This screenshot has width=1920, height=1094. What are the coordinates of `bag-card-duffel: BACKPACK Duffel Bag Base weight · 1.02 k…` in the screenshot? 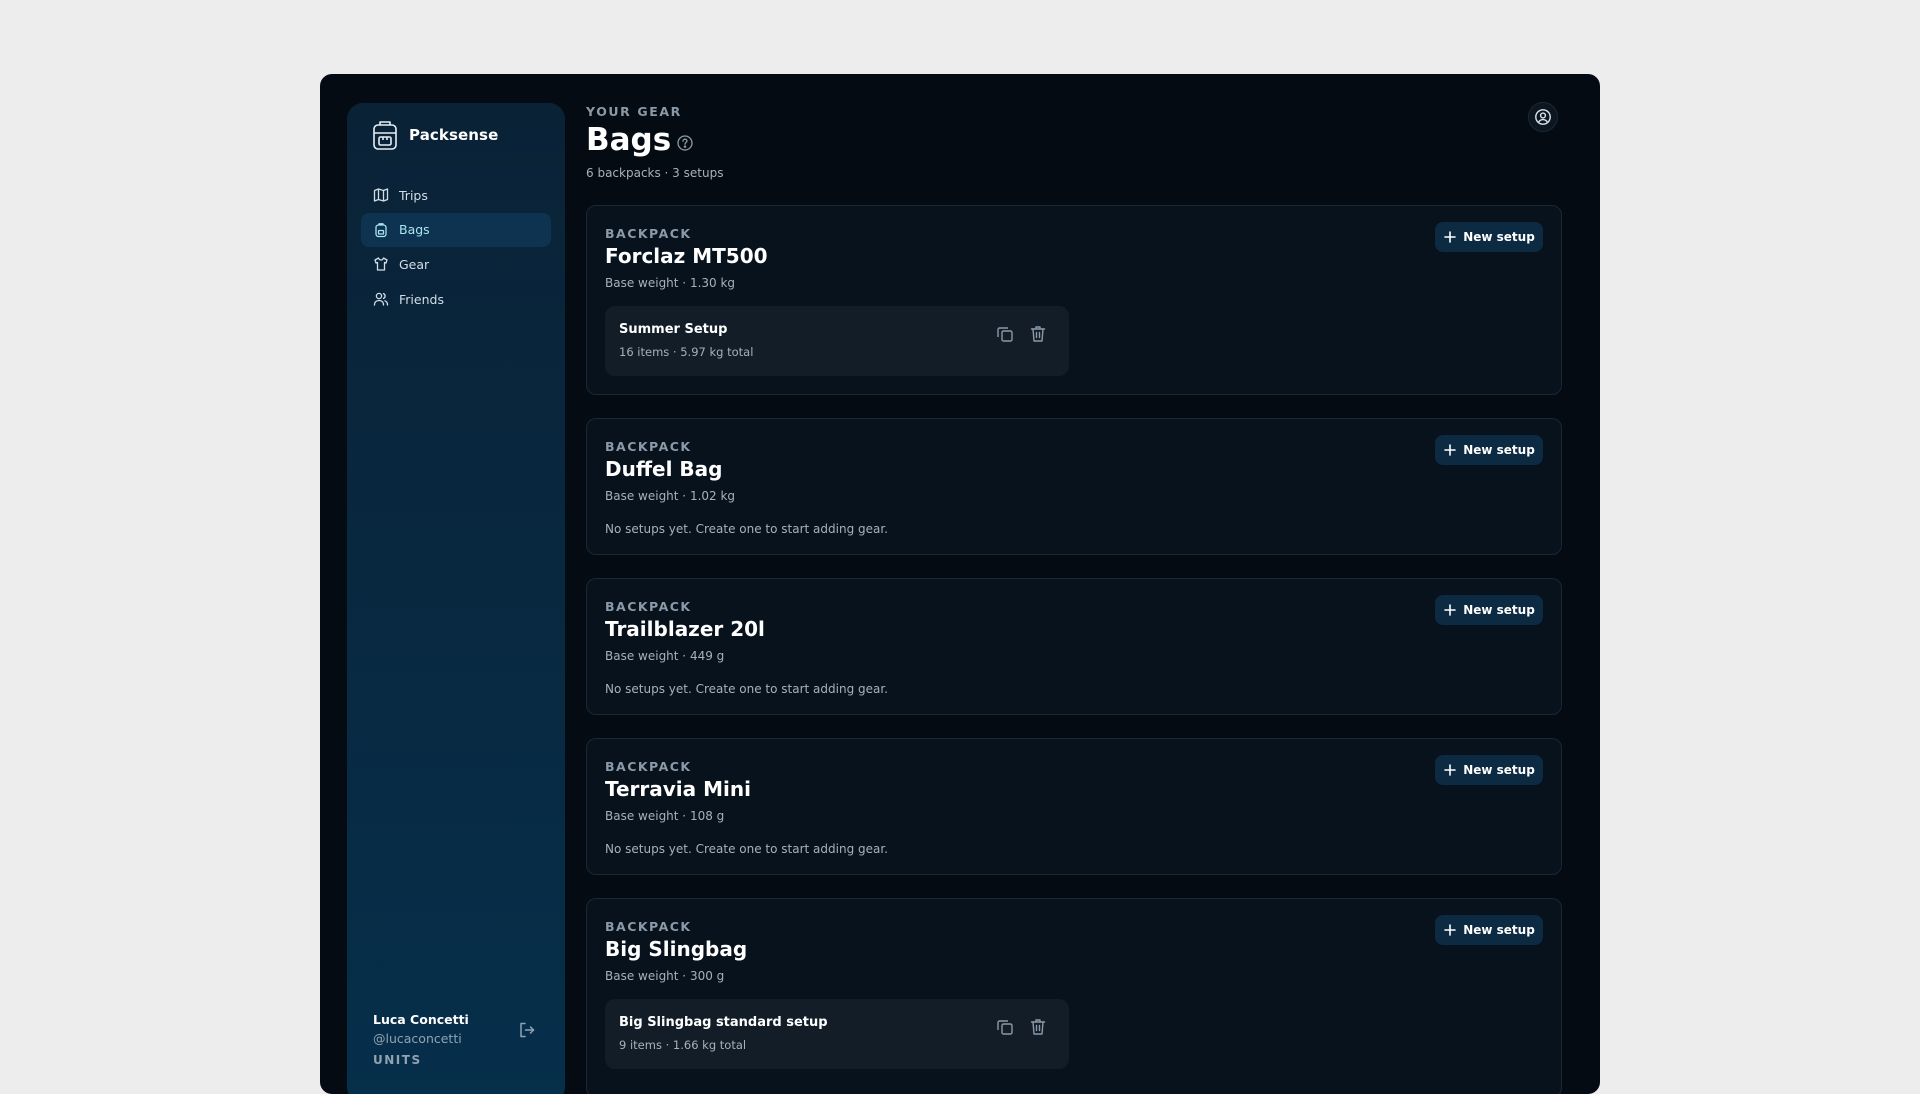 It's located at (1074, 486).